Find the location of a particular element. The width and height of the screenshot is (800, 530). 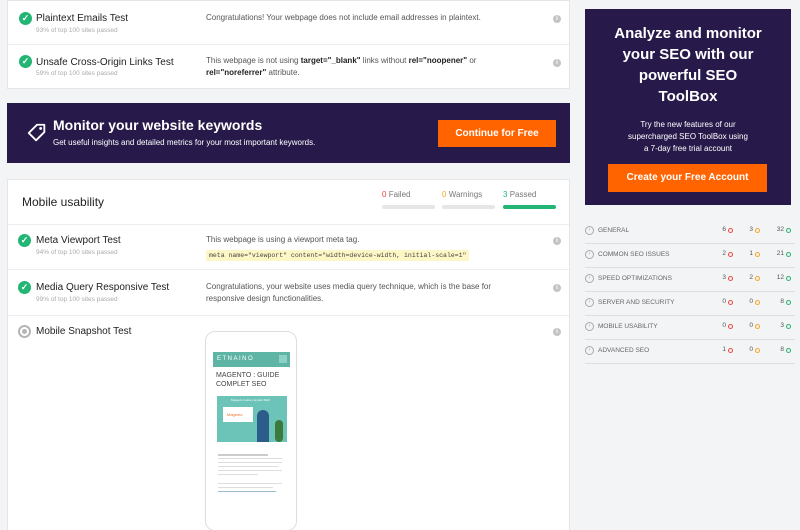

desc-line: responsive design functionalities. is located at coordinates (265, 298).